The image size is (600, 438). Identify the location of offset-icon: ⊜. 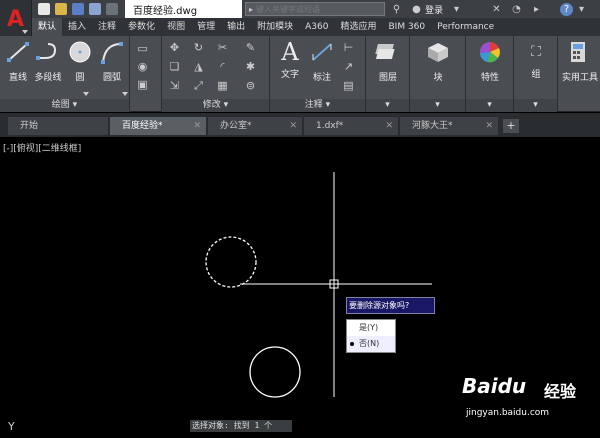
(250, 85).